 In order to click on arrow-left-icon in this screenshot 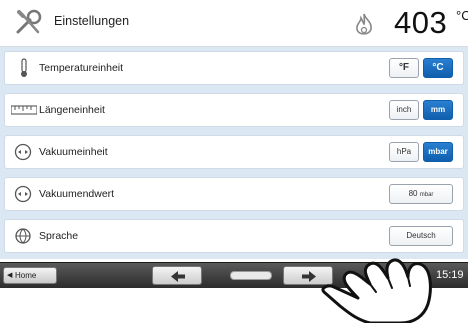, I will do `click(178, 276)`.